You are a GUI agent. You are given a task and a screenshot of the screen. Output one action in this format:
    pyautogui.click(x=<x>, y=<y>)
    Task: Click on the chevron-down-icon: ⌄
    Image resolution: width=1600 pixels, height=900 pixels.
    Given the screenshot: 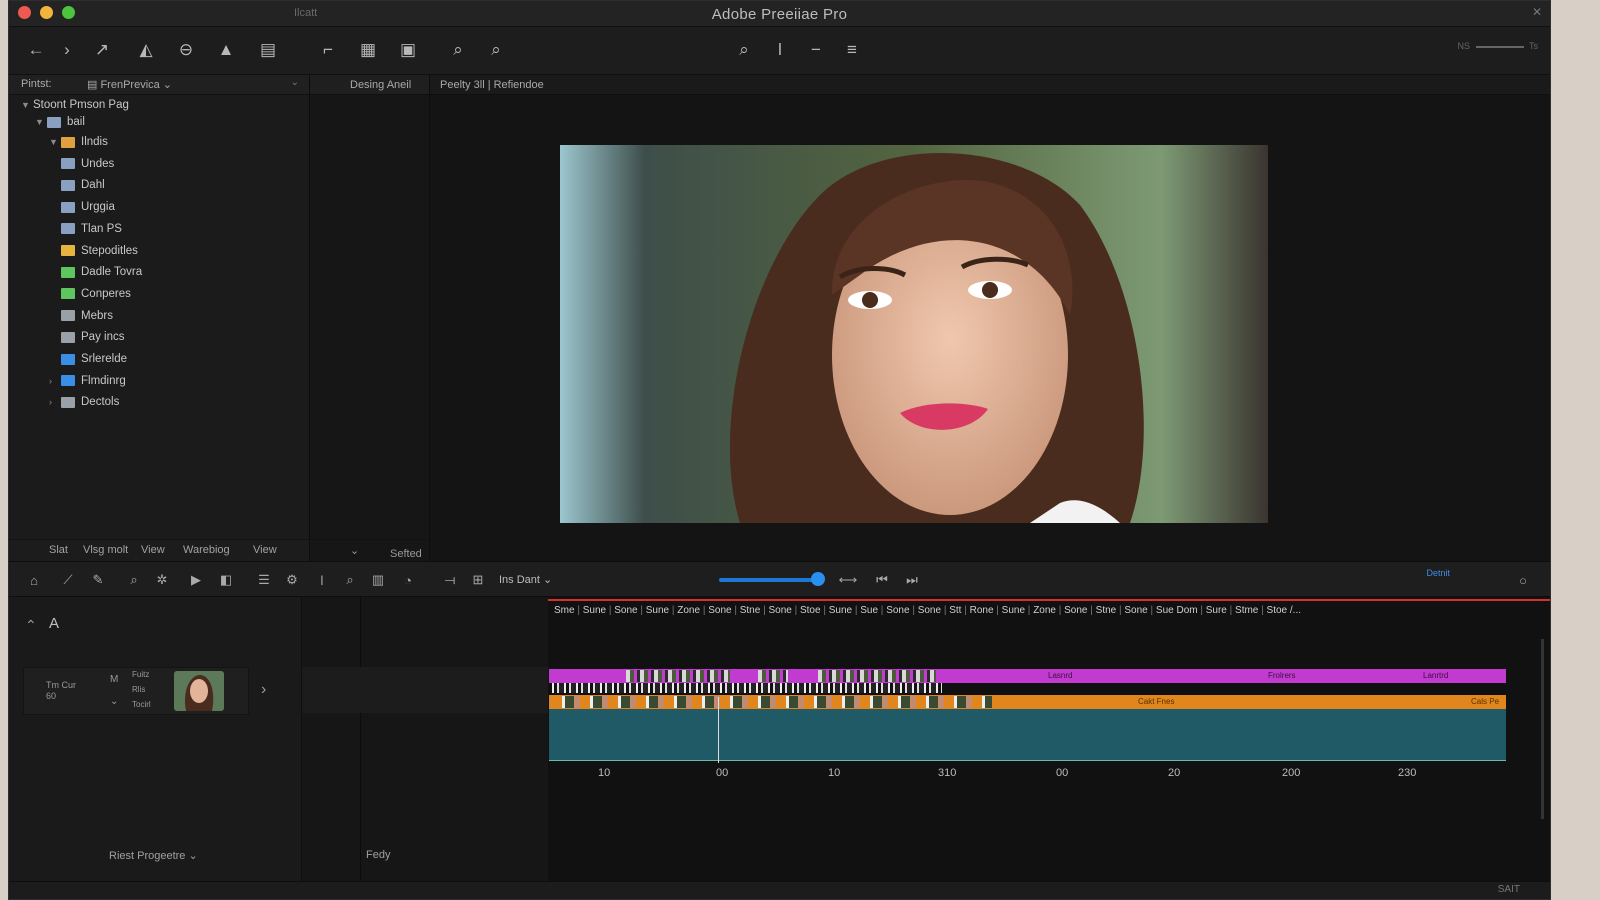 What is the action you would take?
    pyautogui.click(x=114, y=701)
    